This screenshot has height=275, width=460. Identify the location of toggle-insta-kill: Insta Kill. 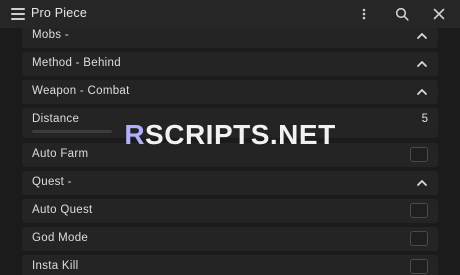
(230, 265).